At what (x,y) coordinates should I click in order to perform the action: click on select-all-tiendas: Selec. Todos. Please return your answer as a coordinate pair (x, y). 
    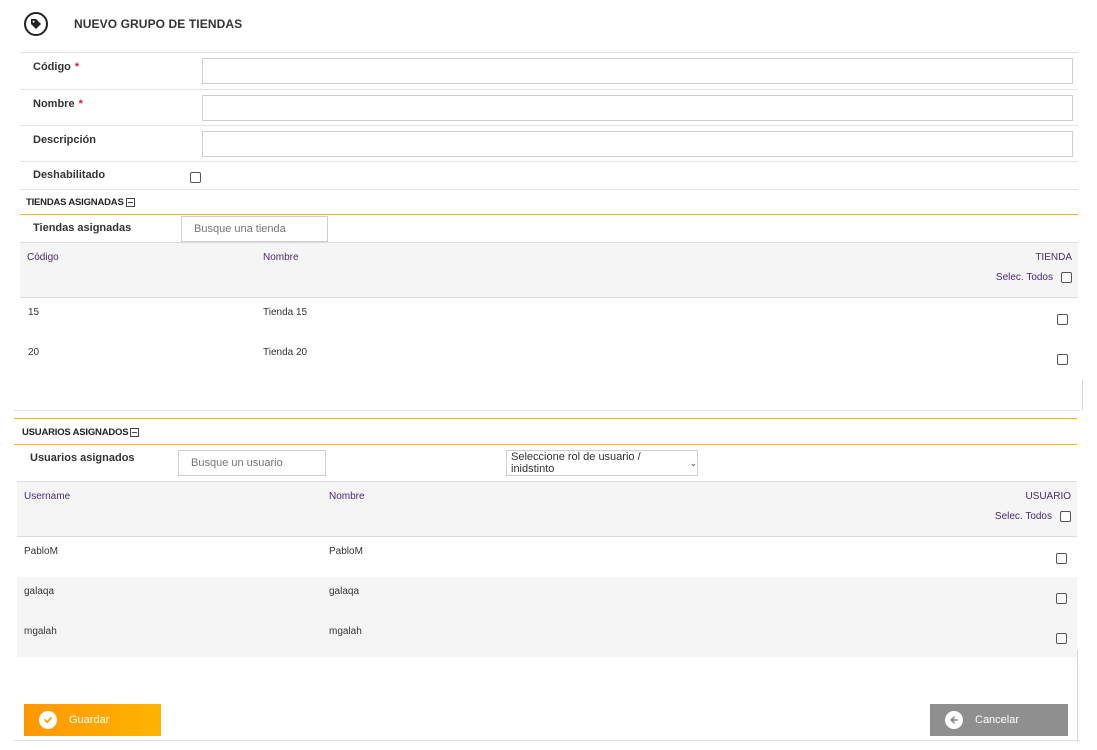
    Looking at the image, I should click on (1034, 277).